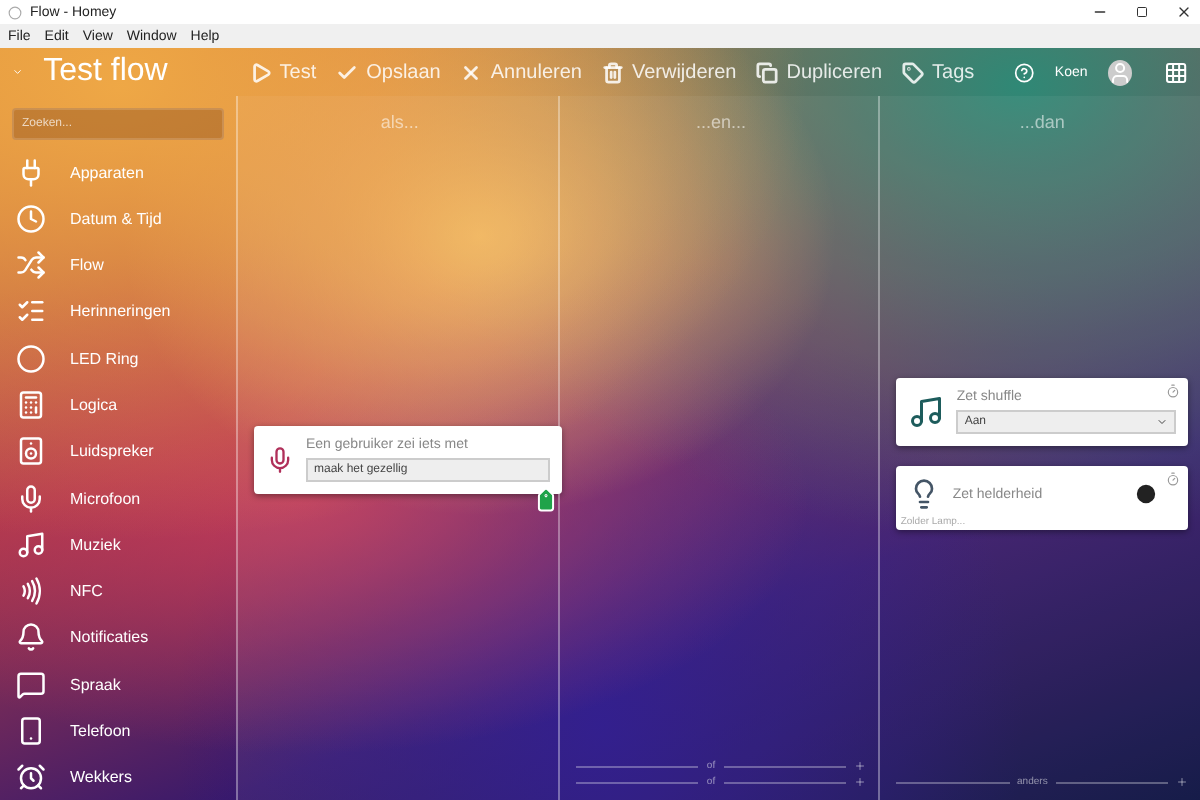 The image size is (1200, 800). What do you see at coordinates (1146, 494) in the screenshot?
I see `dial-icon` at bounding box center [1146, 494].